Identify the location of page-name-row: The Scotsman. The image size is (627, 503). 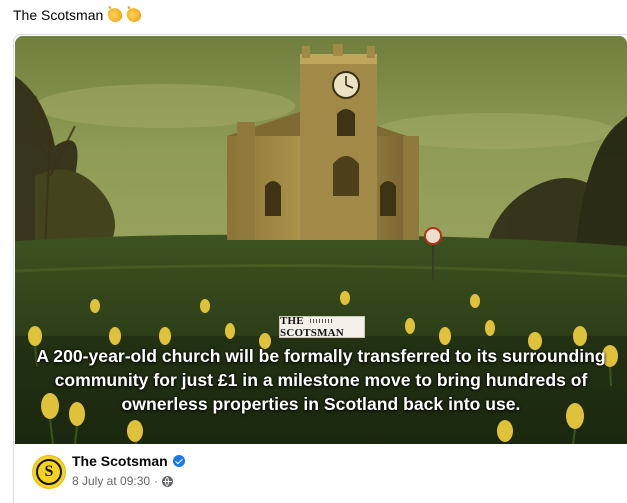
(128, 461).